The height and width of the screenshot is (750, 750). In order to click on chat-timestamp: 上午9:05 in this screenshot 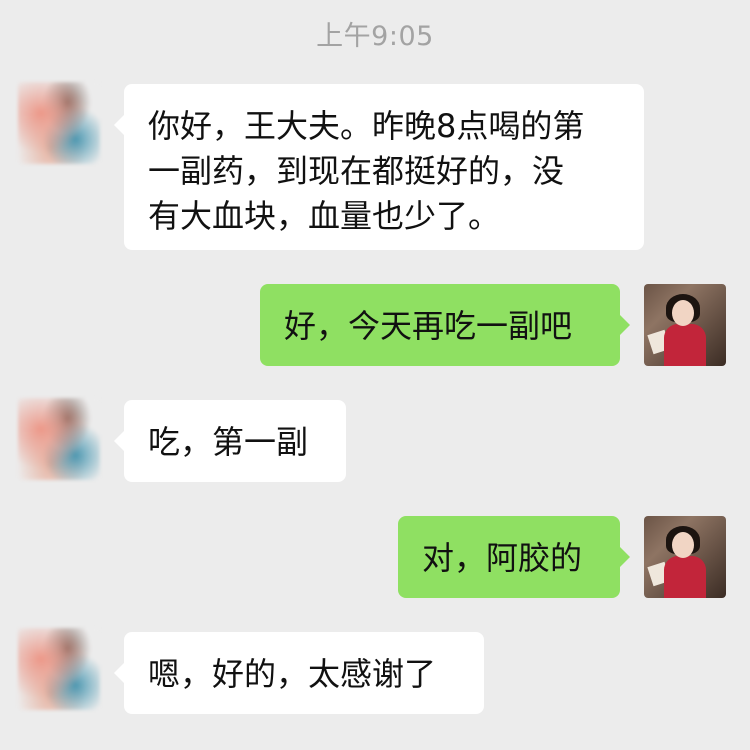, I will do `click(375, 36)`.